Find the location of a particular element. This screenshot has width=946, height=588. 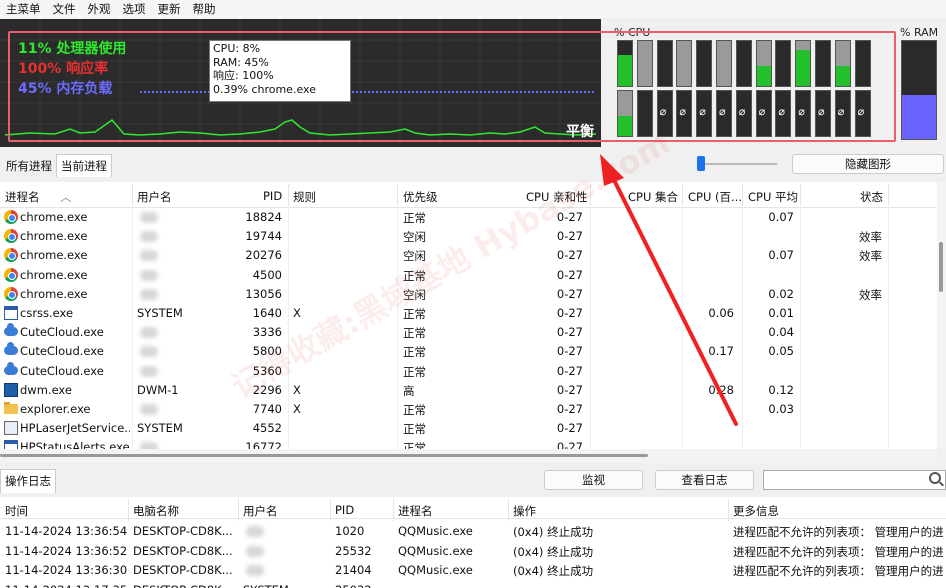

menu-main: 主菜单 is located at coordinates (23, 9).